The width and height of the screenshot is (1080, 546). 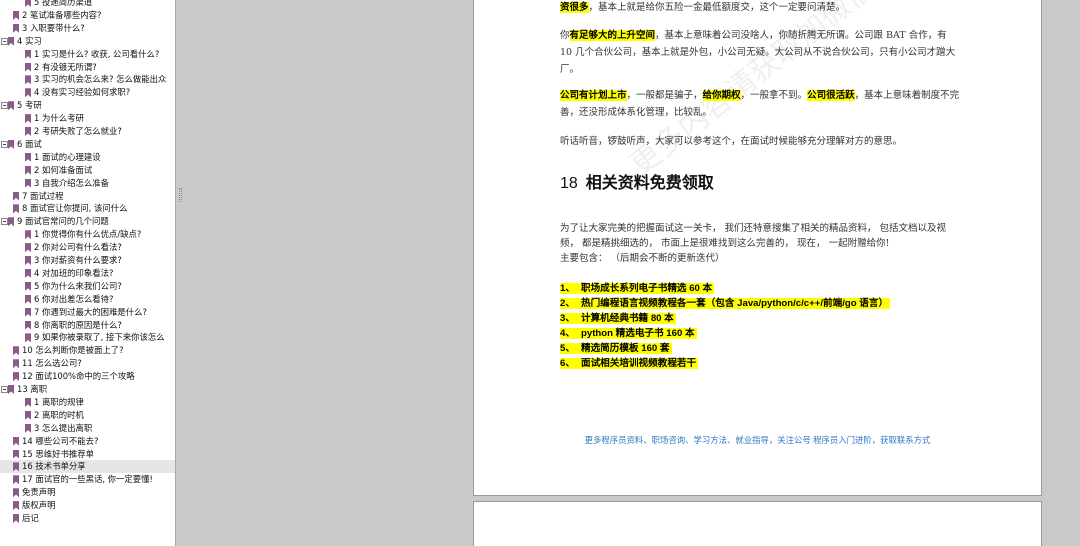 What do you see at coordinates (87, 28) in the screenshot?
I see `bookmark-item: 3 入职要带什么?` at bounding box center [87, 28].